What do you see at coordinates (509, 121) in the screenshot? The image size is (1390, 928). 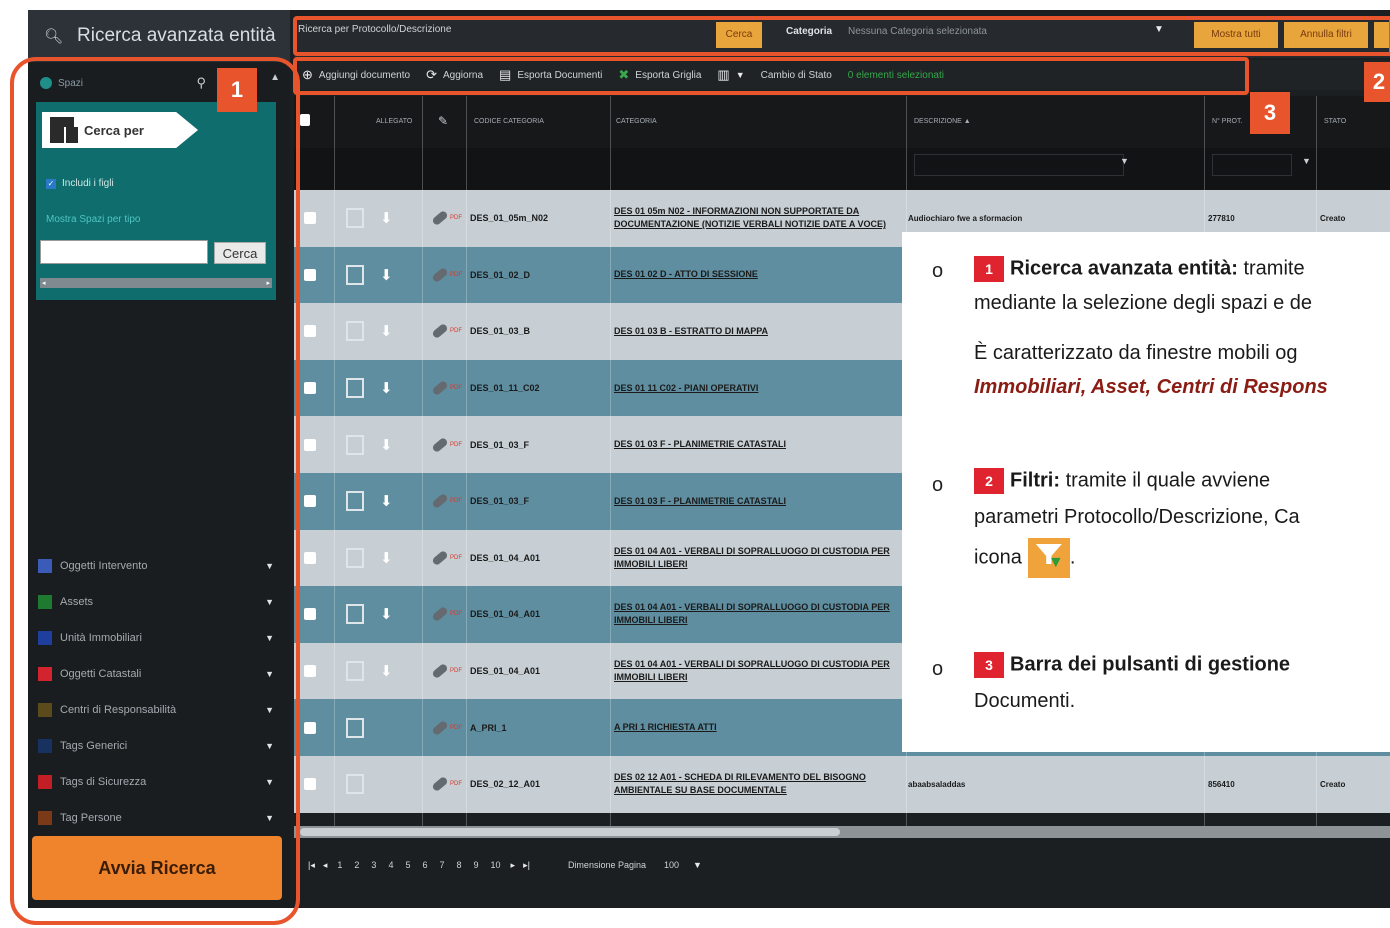 I see `col-codice-categoria: CODICE CATEGORIA` at bounding box center [509, 121].